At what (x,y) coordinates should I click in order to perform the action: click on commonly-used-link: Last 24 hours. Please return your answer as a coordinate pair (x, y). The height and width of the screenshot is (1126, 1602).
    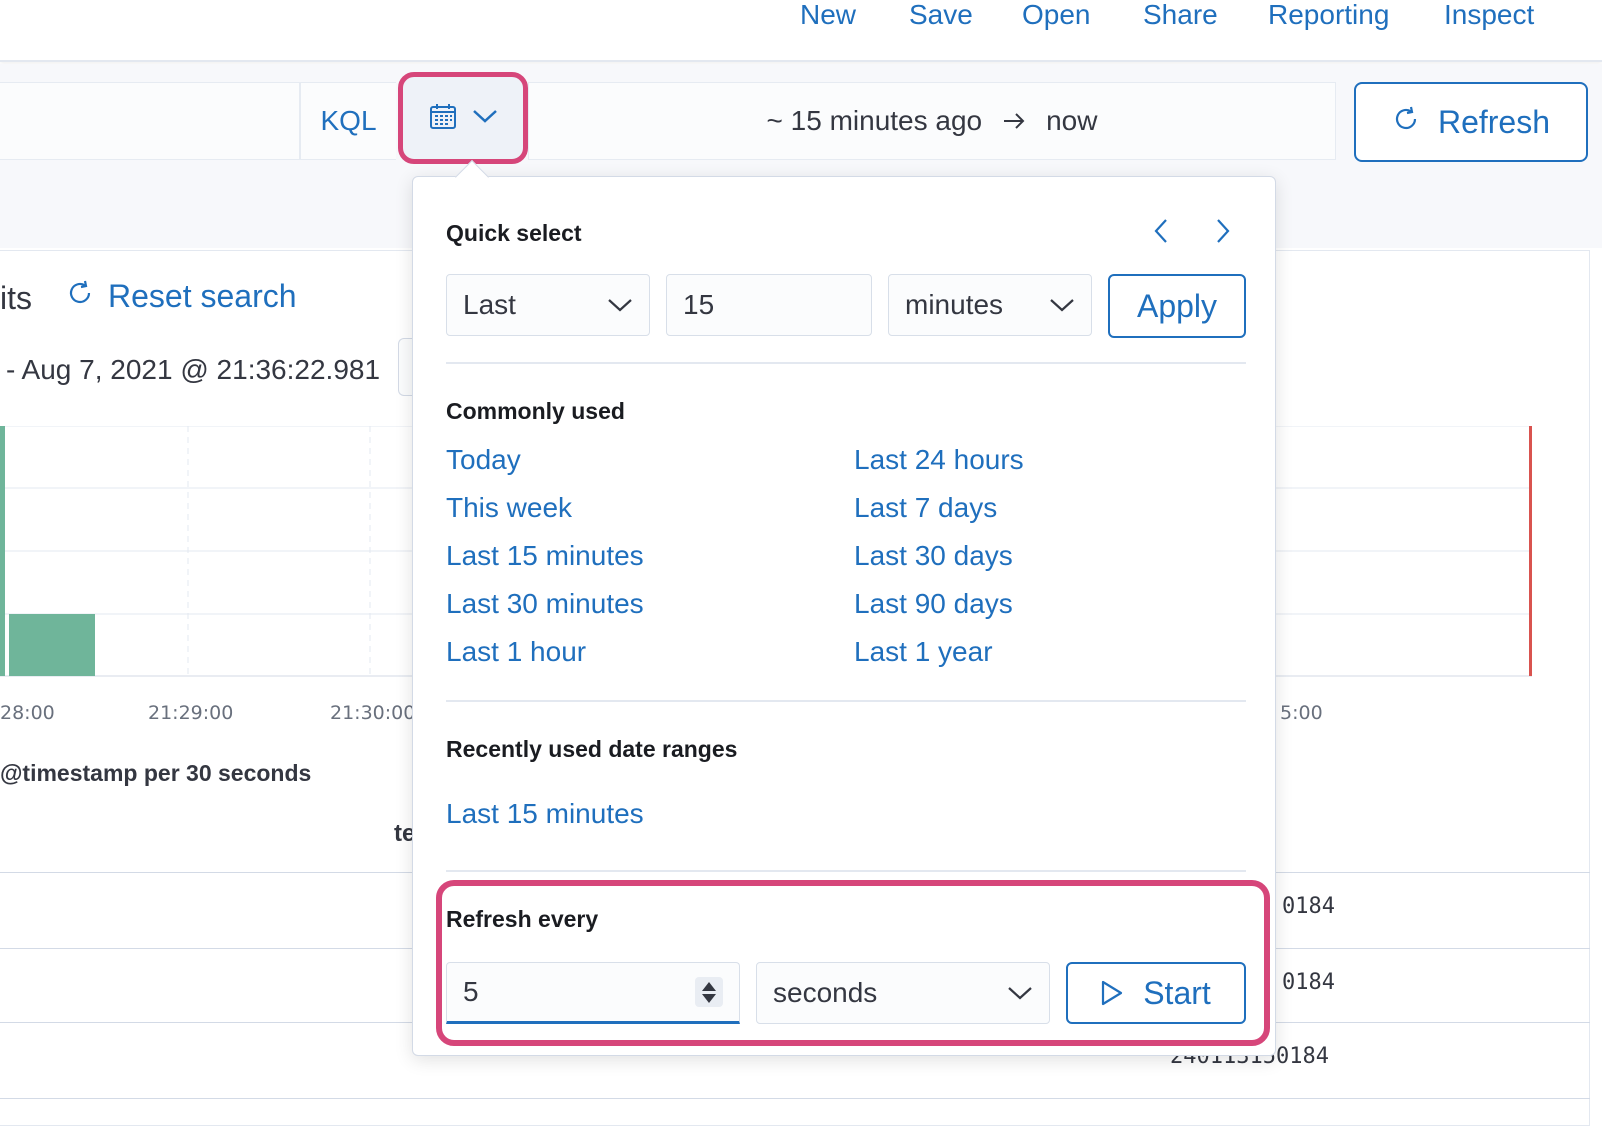
    Looking at the image, I should click on (939, 460).